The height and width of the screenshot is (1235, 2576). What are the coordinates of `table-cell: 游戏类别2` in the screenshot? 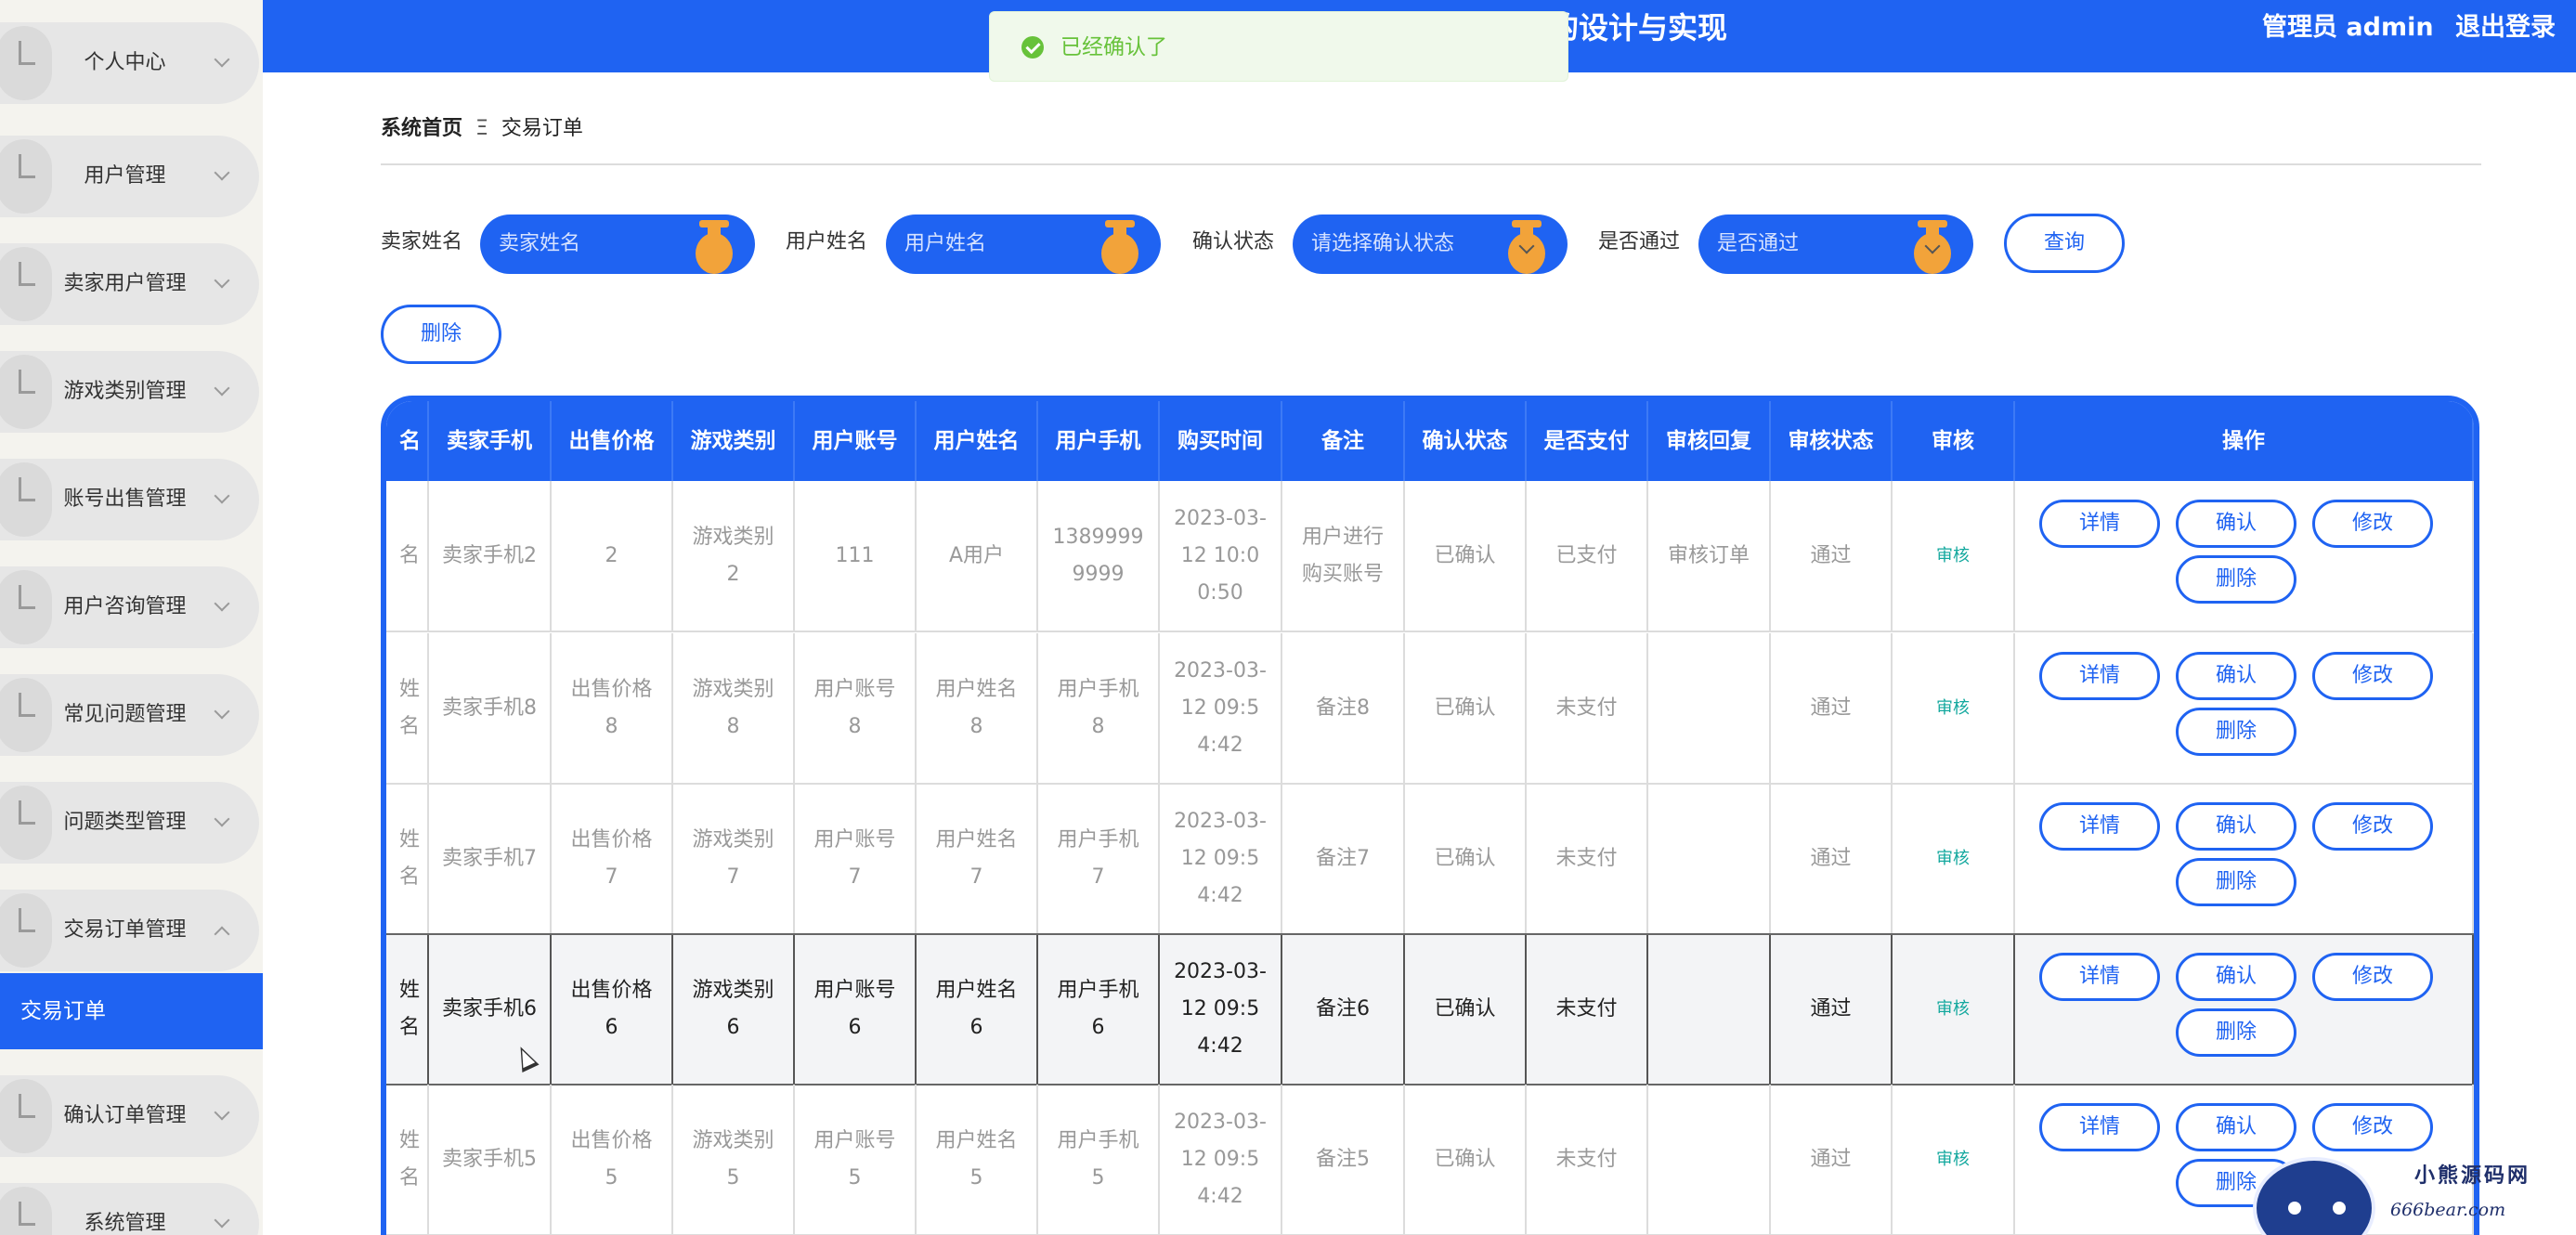 It's located at (734, 556).